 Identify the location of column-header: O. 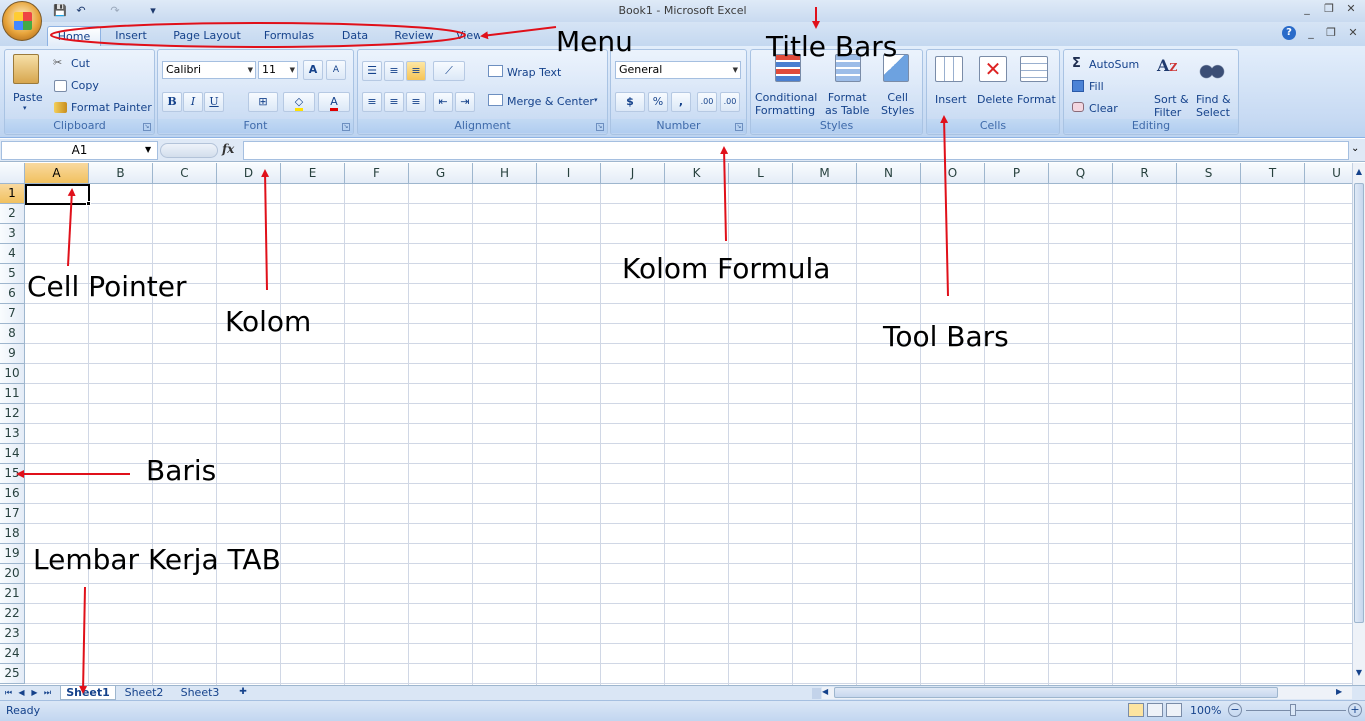
(953, 173).